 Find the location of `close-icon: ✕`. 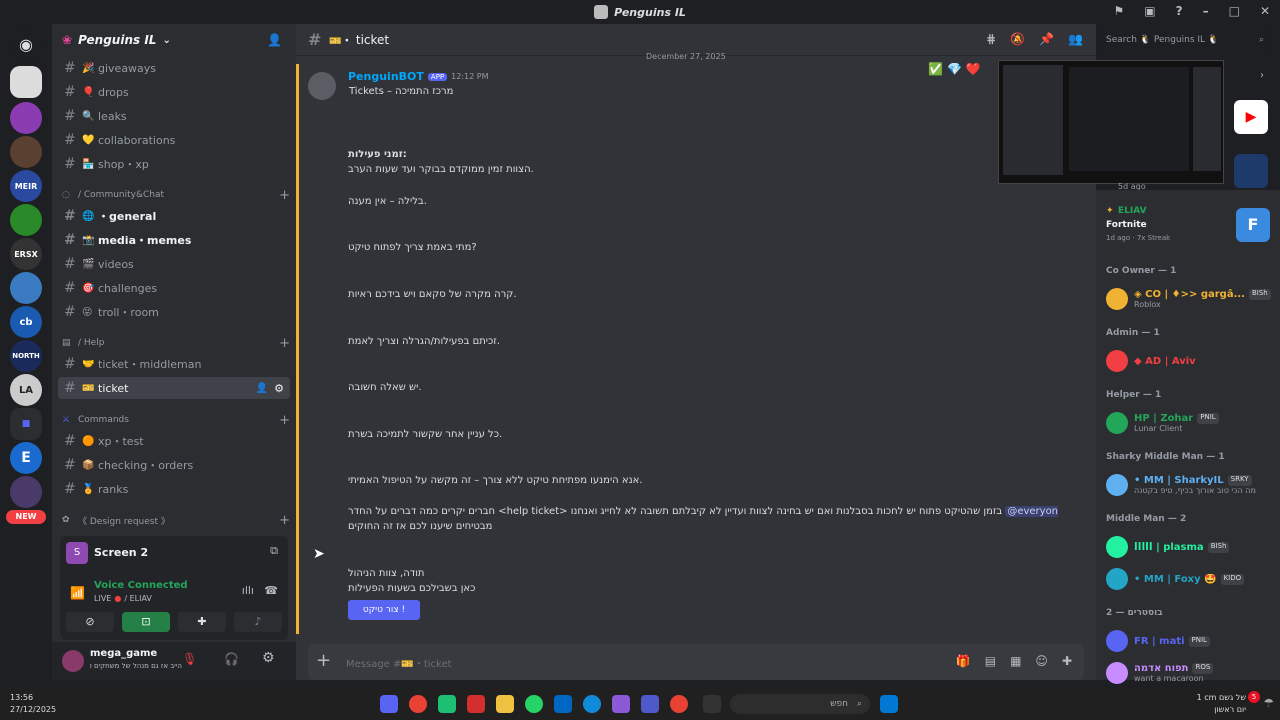

close-icon: ✕ is located at coordinates (1265, 11).